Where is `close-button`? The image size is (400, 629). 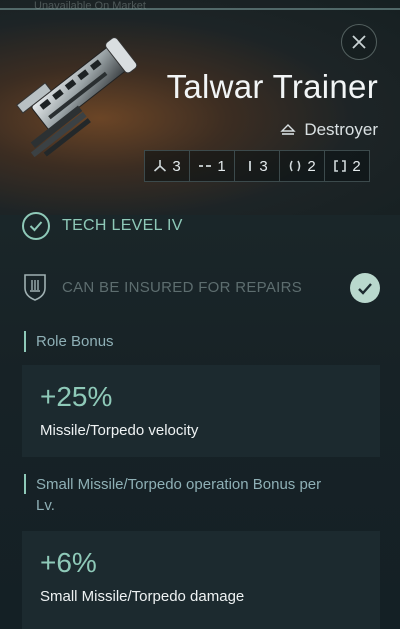 close-button is located at coordinates (359, 42).